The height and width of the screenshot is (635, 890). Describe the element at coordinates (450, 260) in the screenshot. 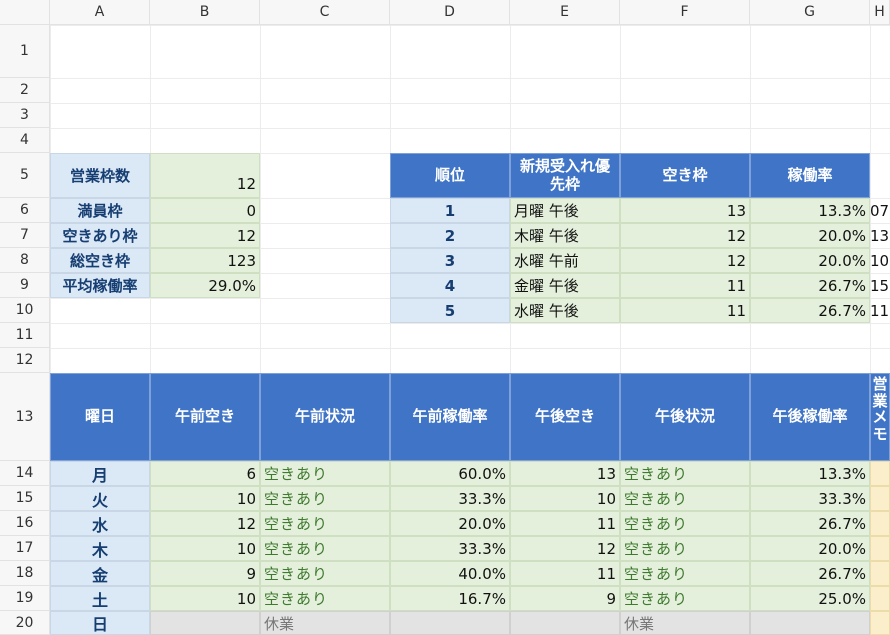

I see `ranking-rank: 3` at that location.